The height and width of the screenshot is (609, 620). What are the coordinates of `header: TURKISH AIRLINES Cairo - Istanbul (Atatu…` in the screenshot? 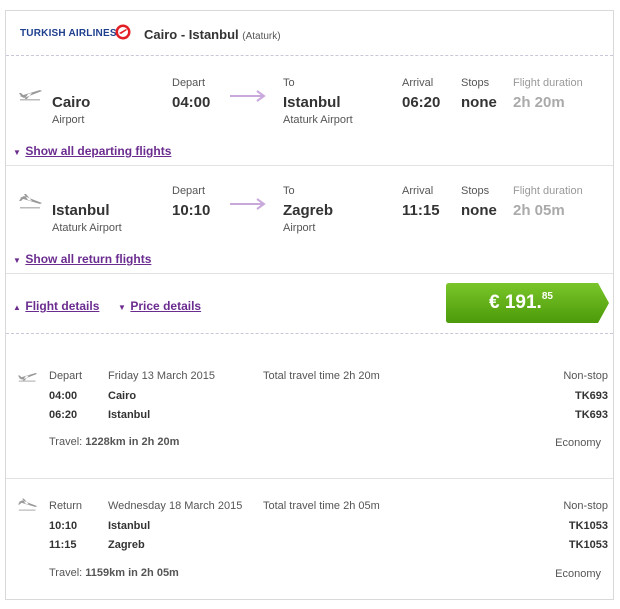 It's located at (309, 33).